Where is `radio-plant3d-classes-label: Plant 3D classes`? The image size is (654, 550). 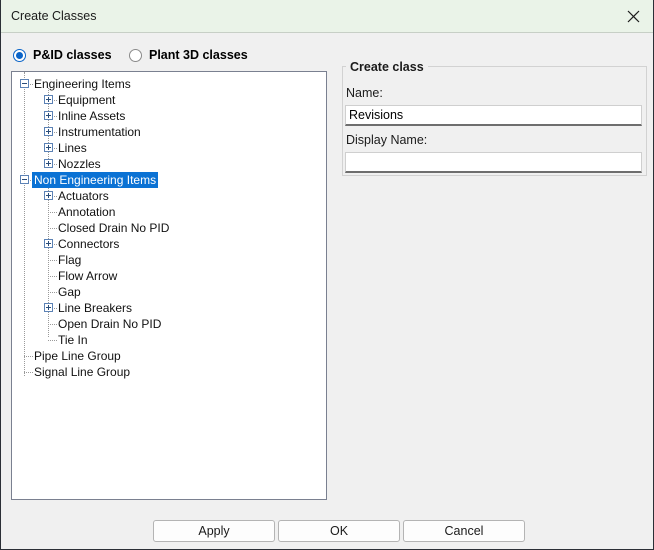
radio-plant3d-classes-label: Plant 3D classes is located at coordinates (198, 55).